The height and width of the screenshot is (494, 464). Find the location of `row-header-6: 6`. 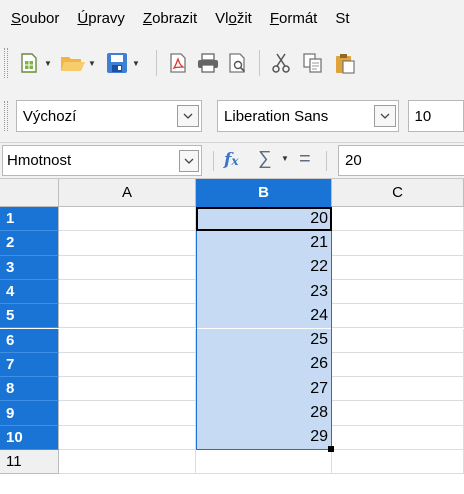

row-header-6: 6 is located at coordinates (29, 340).